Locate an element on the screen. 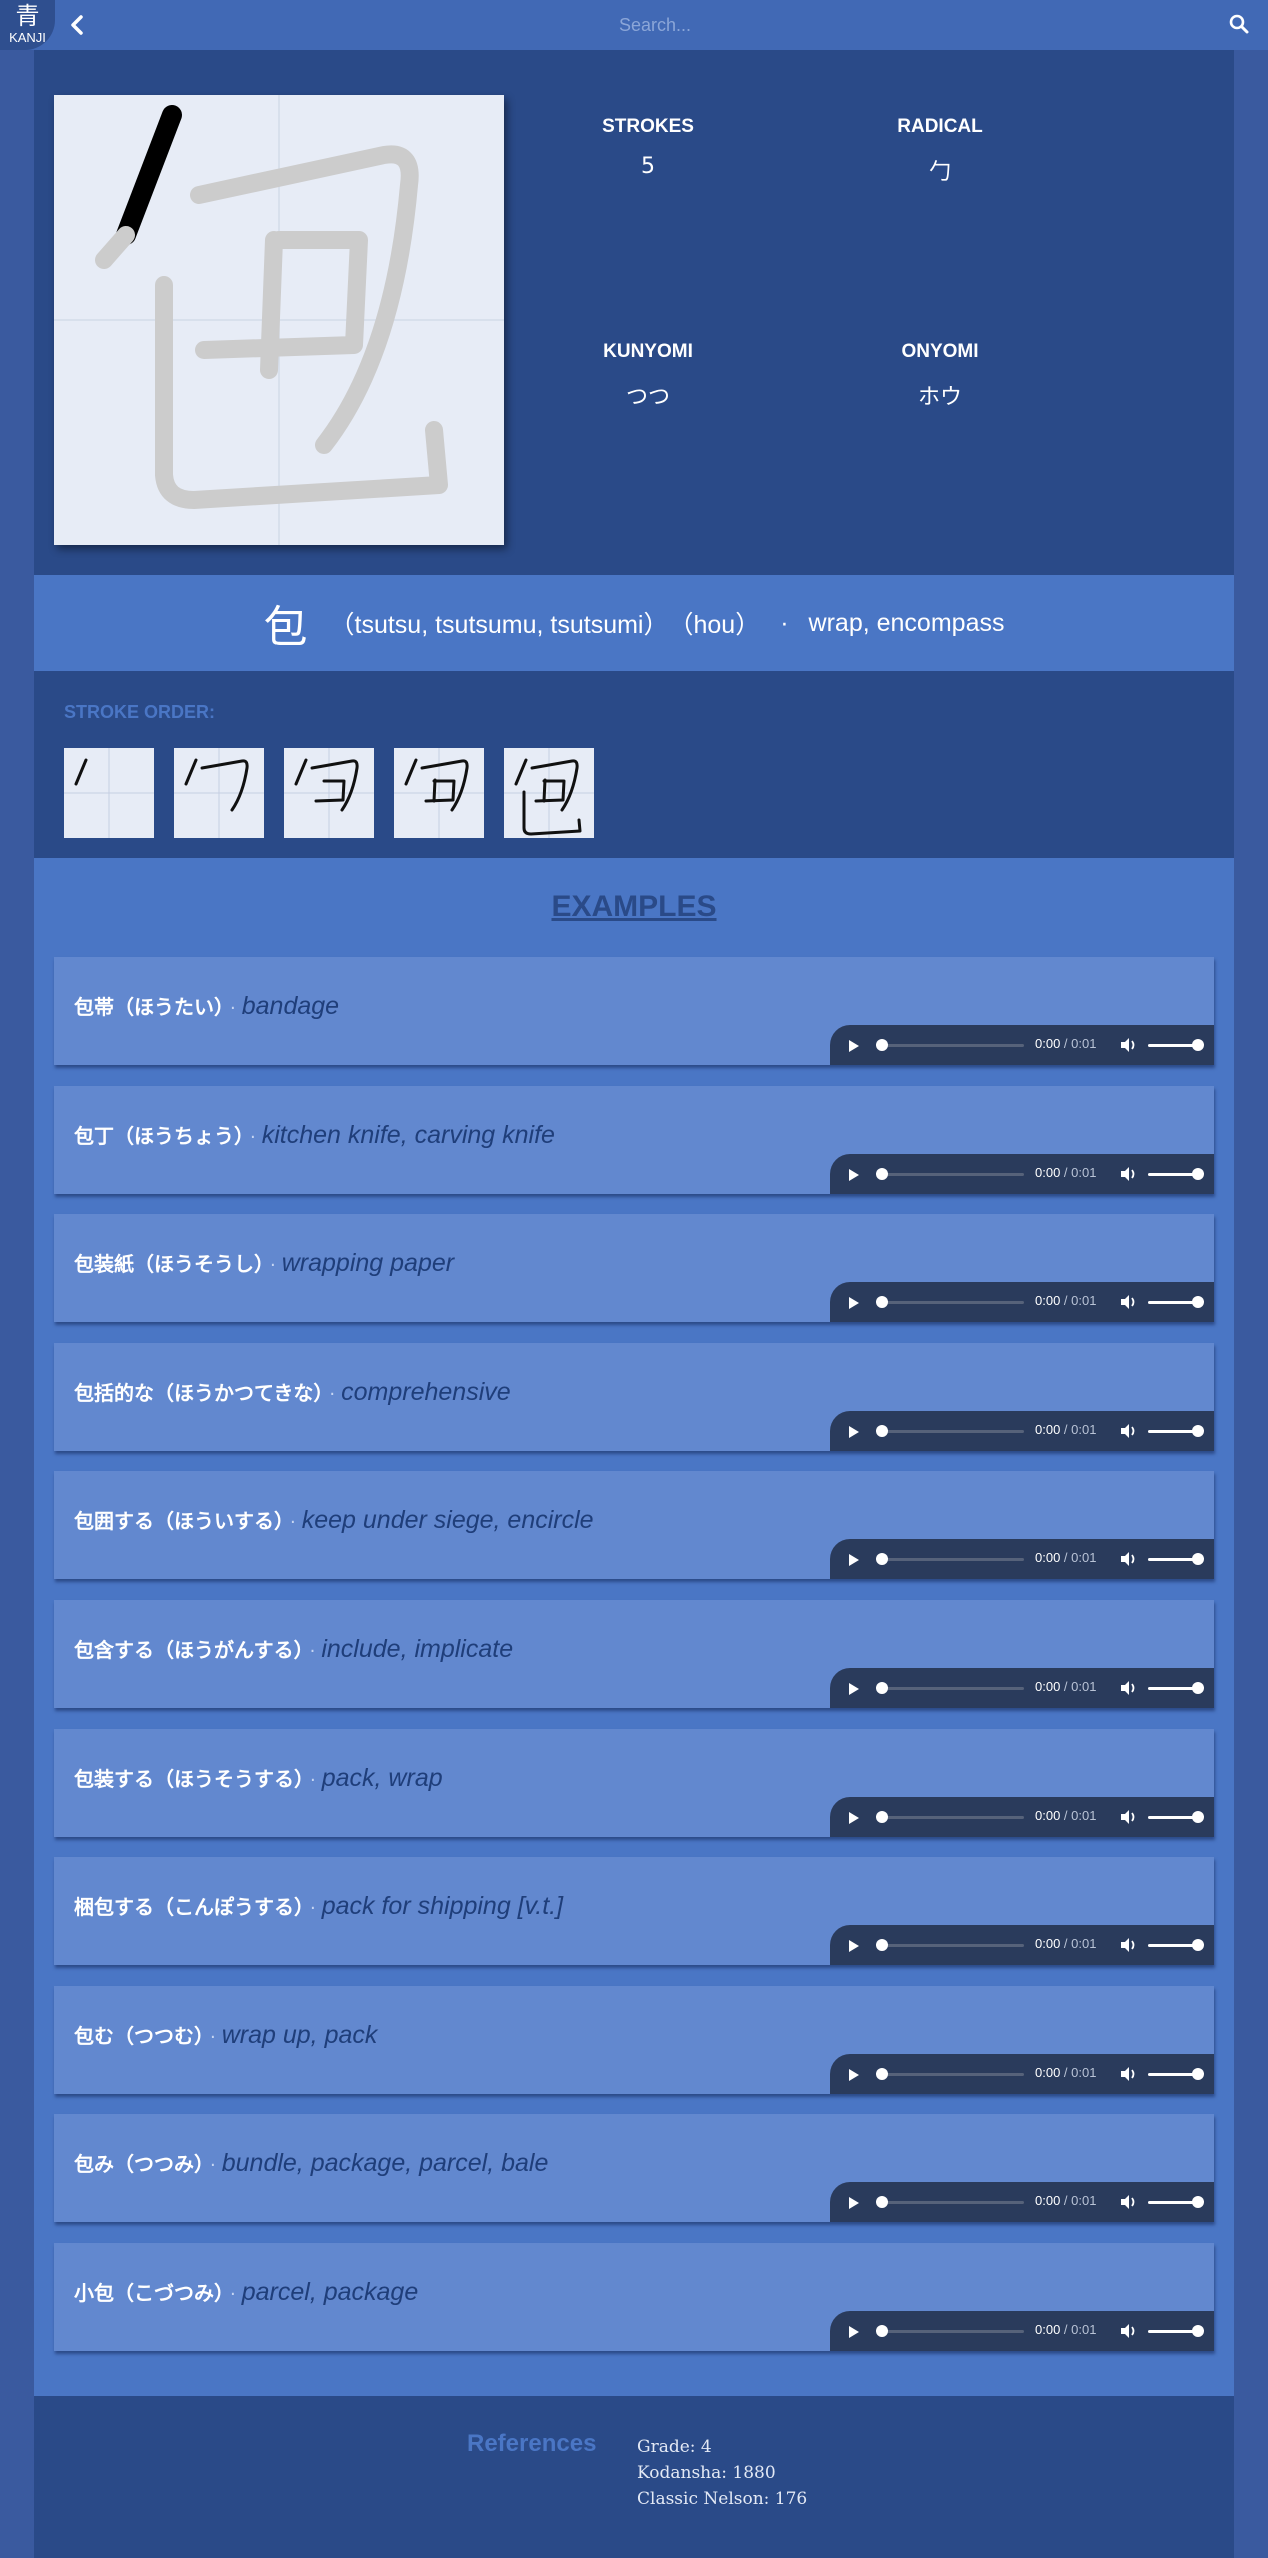 Image resolution: width=1268 pixels, height=2558 pixels. page-margin-right is located at coordinates (1251, 1304).